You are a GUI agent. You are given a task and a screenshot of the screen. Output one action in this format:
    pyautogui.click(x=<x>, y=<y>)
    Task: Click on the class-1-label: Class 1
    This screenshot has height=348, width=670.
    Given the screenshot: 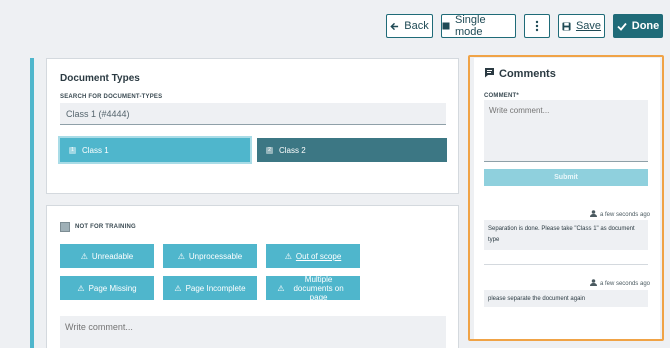 What is the action you would take?
    pyautogui.click(x=95, y=150)
    